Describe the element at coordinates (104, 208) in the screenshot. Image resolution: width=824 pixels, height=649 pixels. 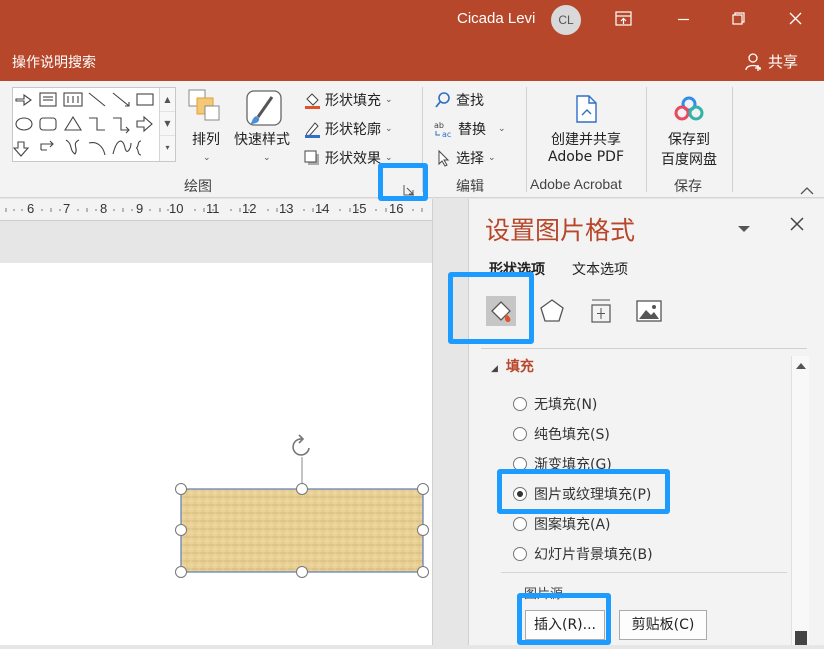
I see `ruler-tick: 8` at that location.